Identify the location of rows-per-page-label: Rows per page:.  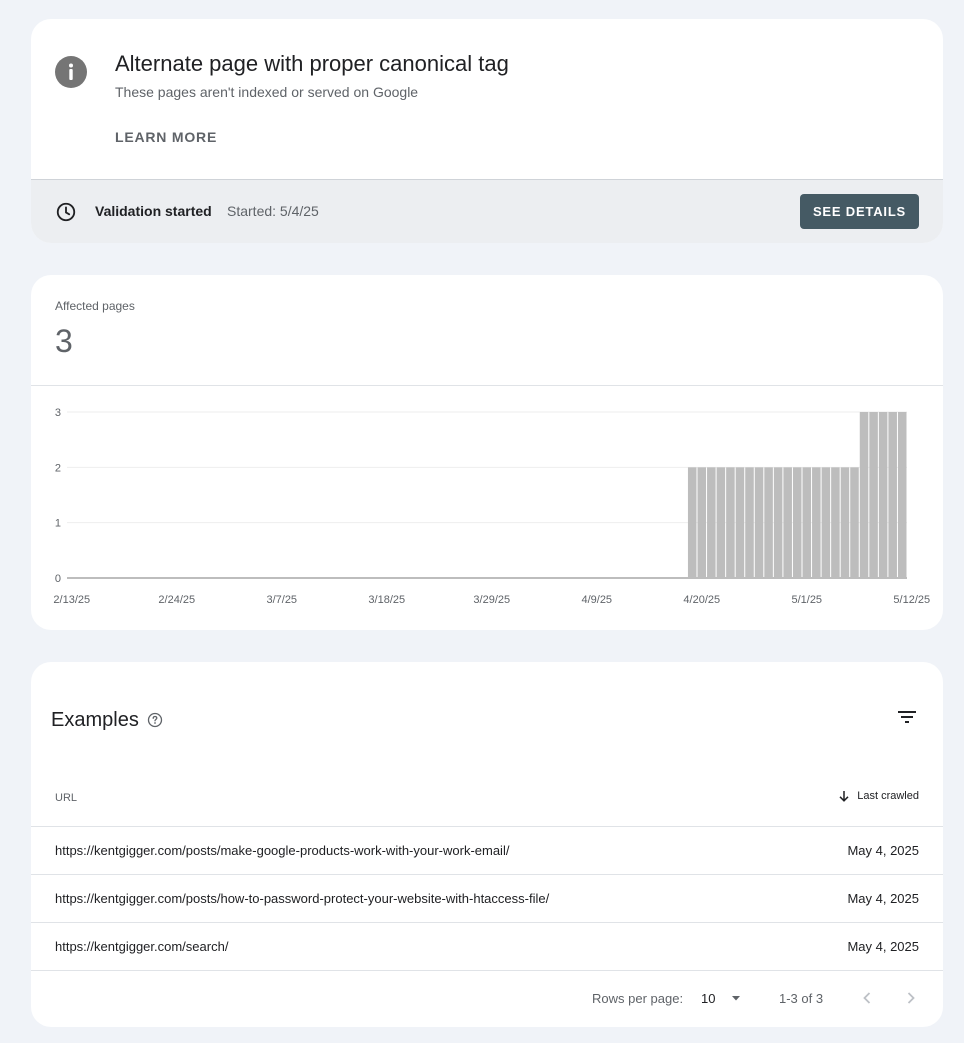
(638, 998).